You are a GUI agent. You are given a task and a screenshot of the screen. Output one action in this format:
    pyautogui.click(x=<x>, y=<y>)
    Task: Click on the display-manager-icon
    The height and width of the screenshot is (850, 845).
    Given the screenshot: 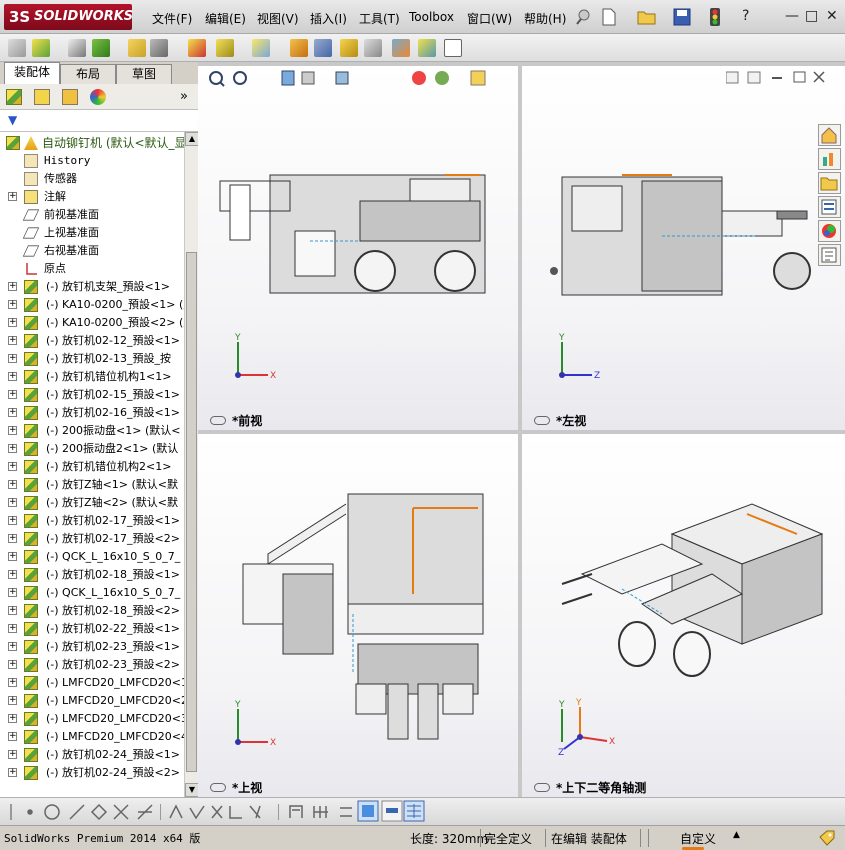 What is the action you would take?
    pyautogui.click(x=98, y=97)
    